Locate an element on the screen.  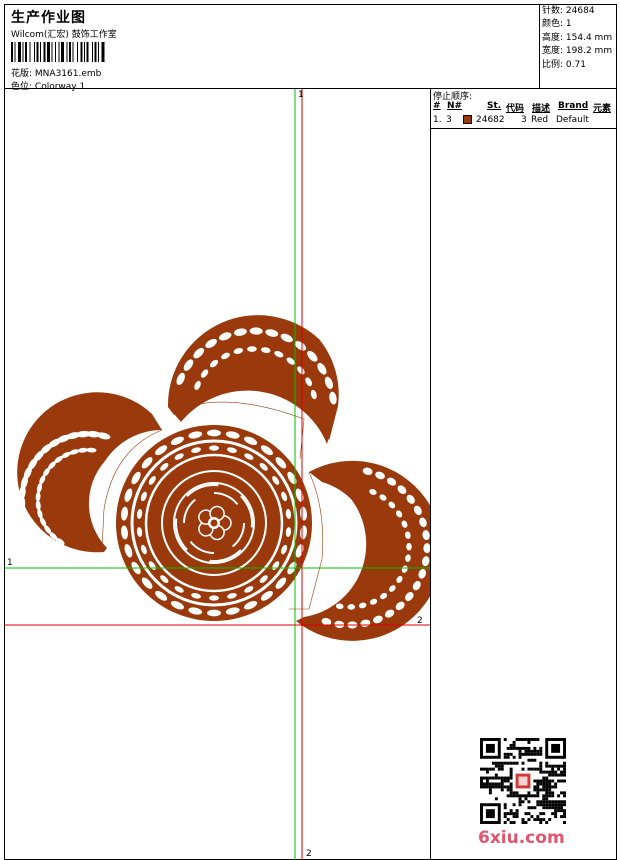
col-element: 元素 is located at coordinates (602, 109).